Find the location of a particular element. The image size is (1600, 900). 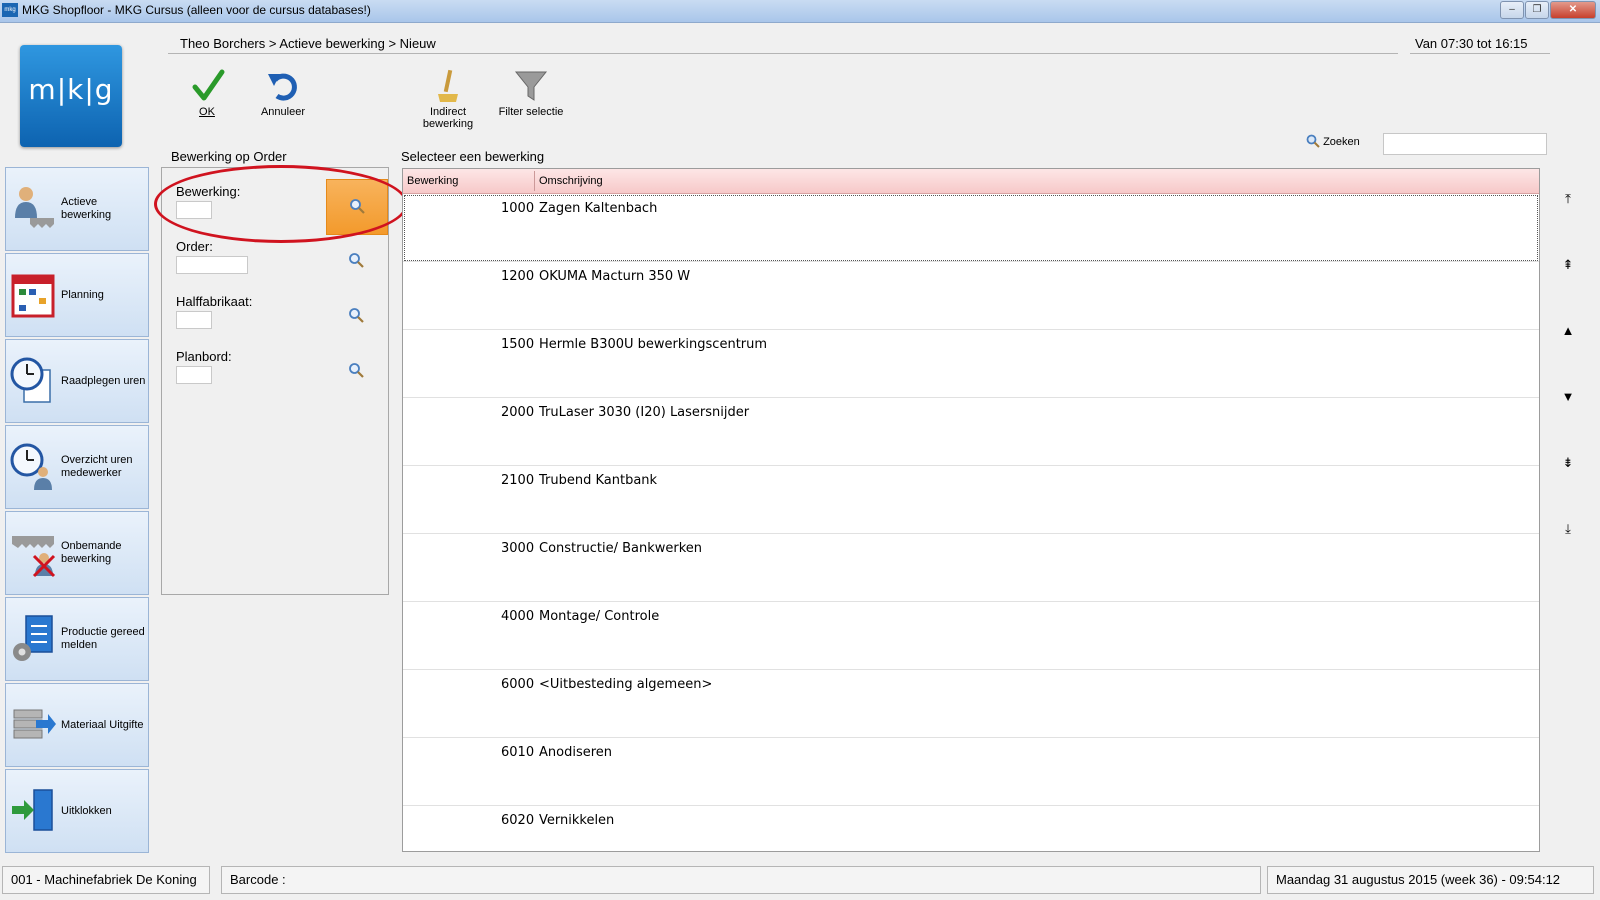

breadcrumb-divider is located at coordinates (783, 53).